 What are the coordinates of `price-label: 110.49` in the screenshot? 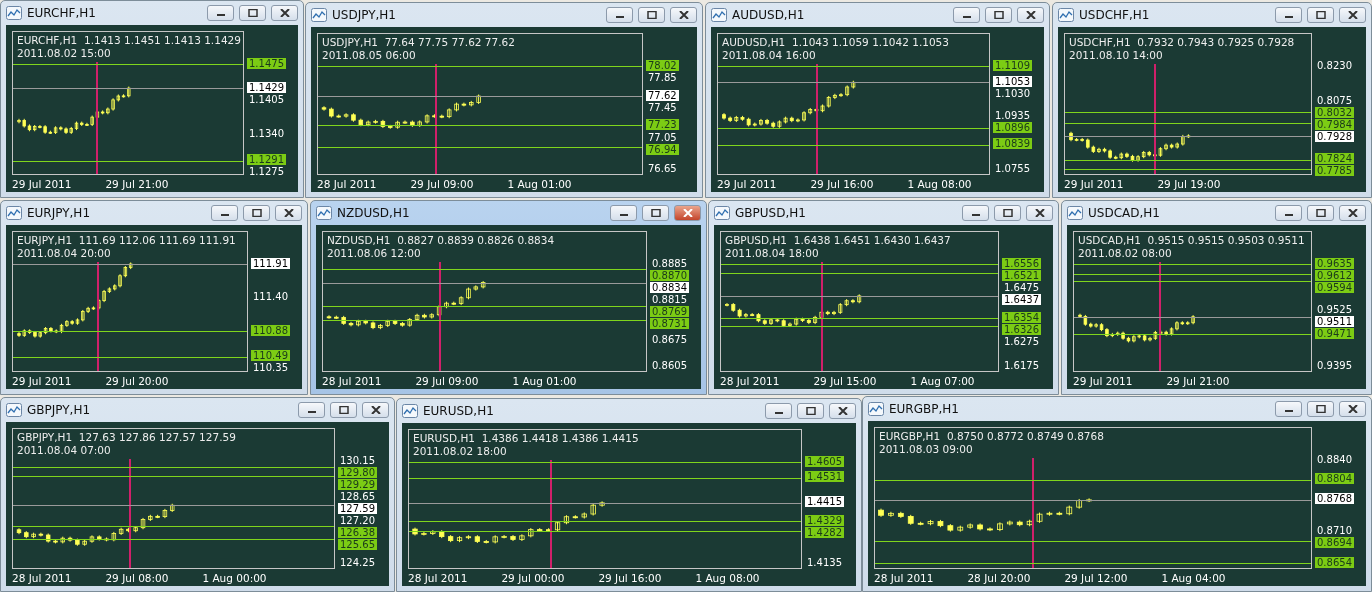 It's located at (270, 356).